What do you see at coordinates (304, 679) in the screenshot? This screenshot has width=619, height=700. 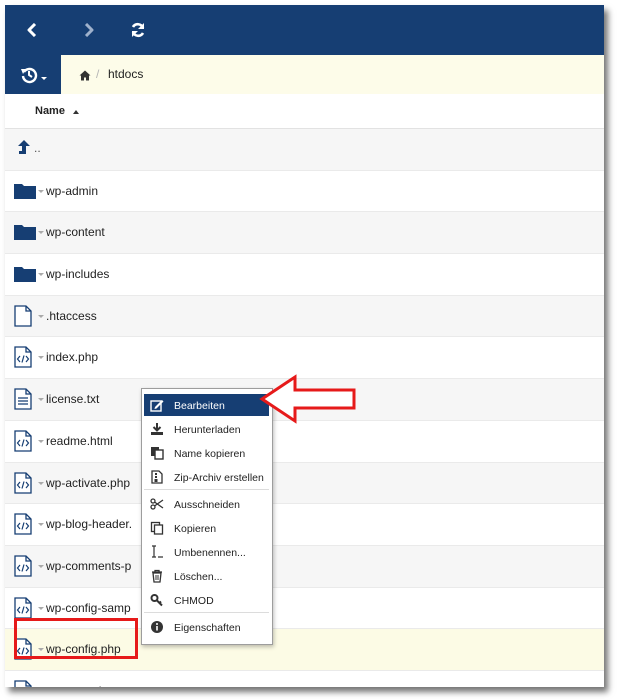 I see `file-row: wp-cron.php` at bounding box center [304, 679].